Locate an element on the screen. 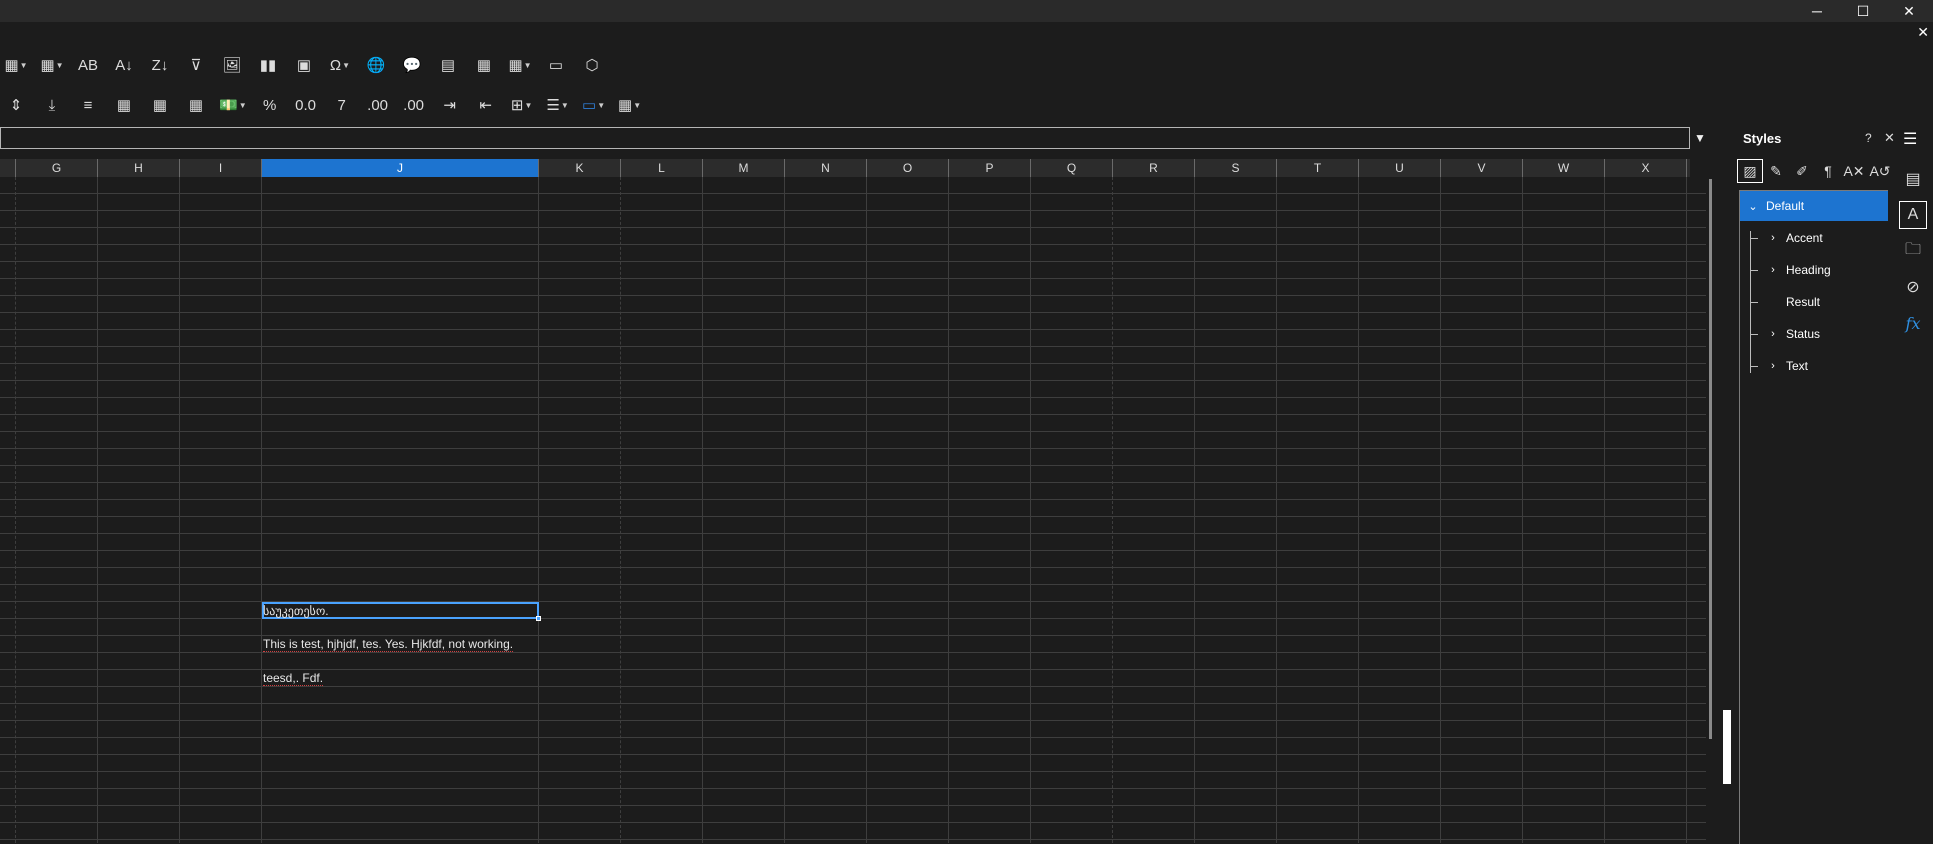 The height and width of the screenshot is (844, 1933). number-format-button: 0.0 is located at coordinates (306, 105).